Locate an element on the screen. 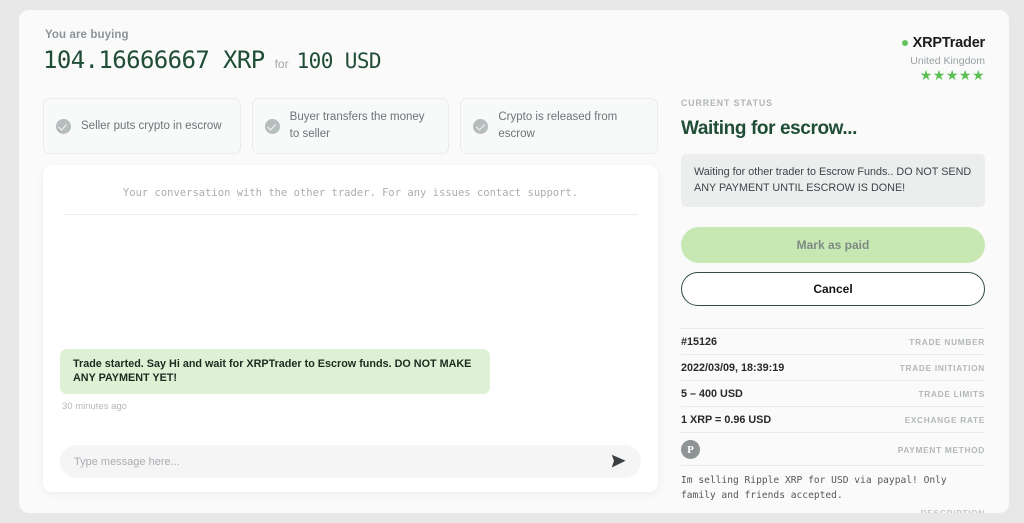 This screenshot has height=523, width=1024. detail-row-exchange-rate: 1 XRP = 0.96 USD EXCHANGE RATE is located at coordinates (833, 419).